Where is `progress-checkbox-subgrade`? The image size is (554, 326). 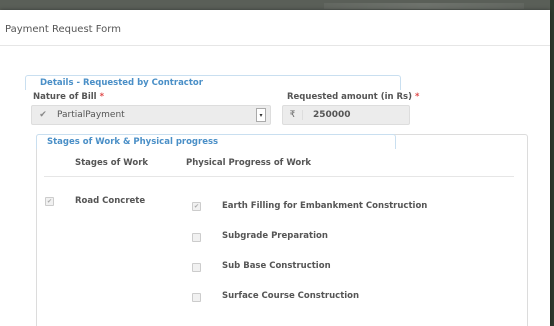 progress-checkbox-subgrade is located at coordinates (196, 237).